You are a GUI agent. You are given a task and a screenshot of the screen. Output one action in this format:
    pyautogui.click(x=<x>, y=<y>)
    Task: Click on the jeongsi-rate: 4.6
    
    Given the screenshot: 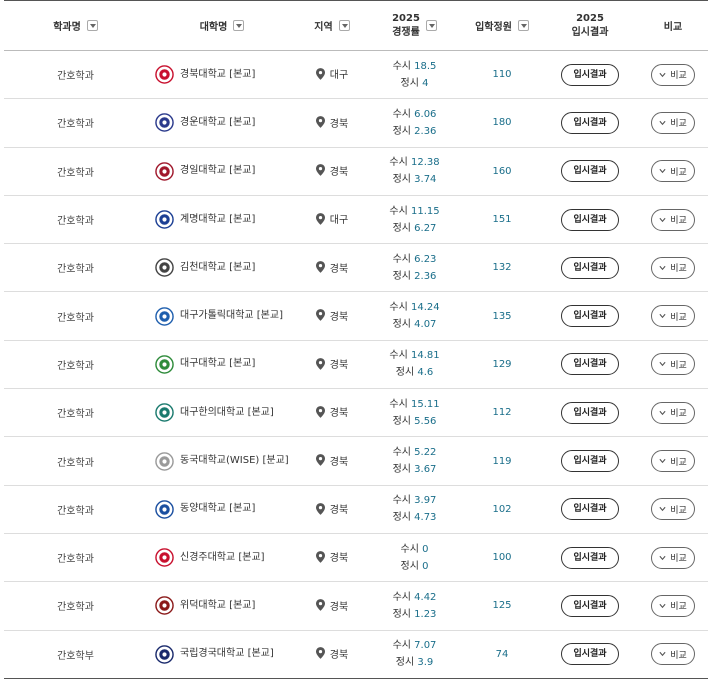 What is the action you would take?
    pyautogui.click(x=425, y=373)
    